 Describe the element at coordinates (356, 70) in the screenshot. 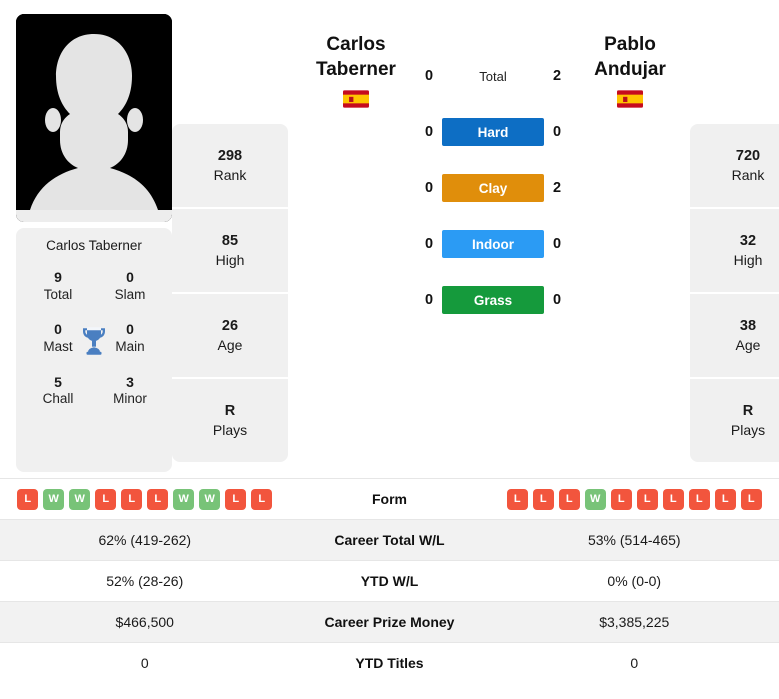

I see `left-last-name: Taberner` at that location.